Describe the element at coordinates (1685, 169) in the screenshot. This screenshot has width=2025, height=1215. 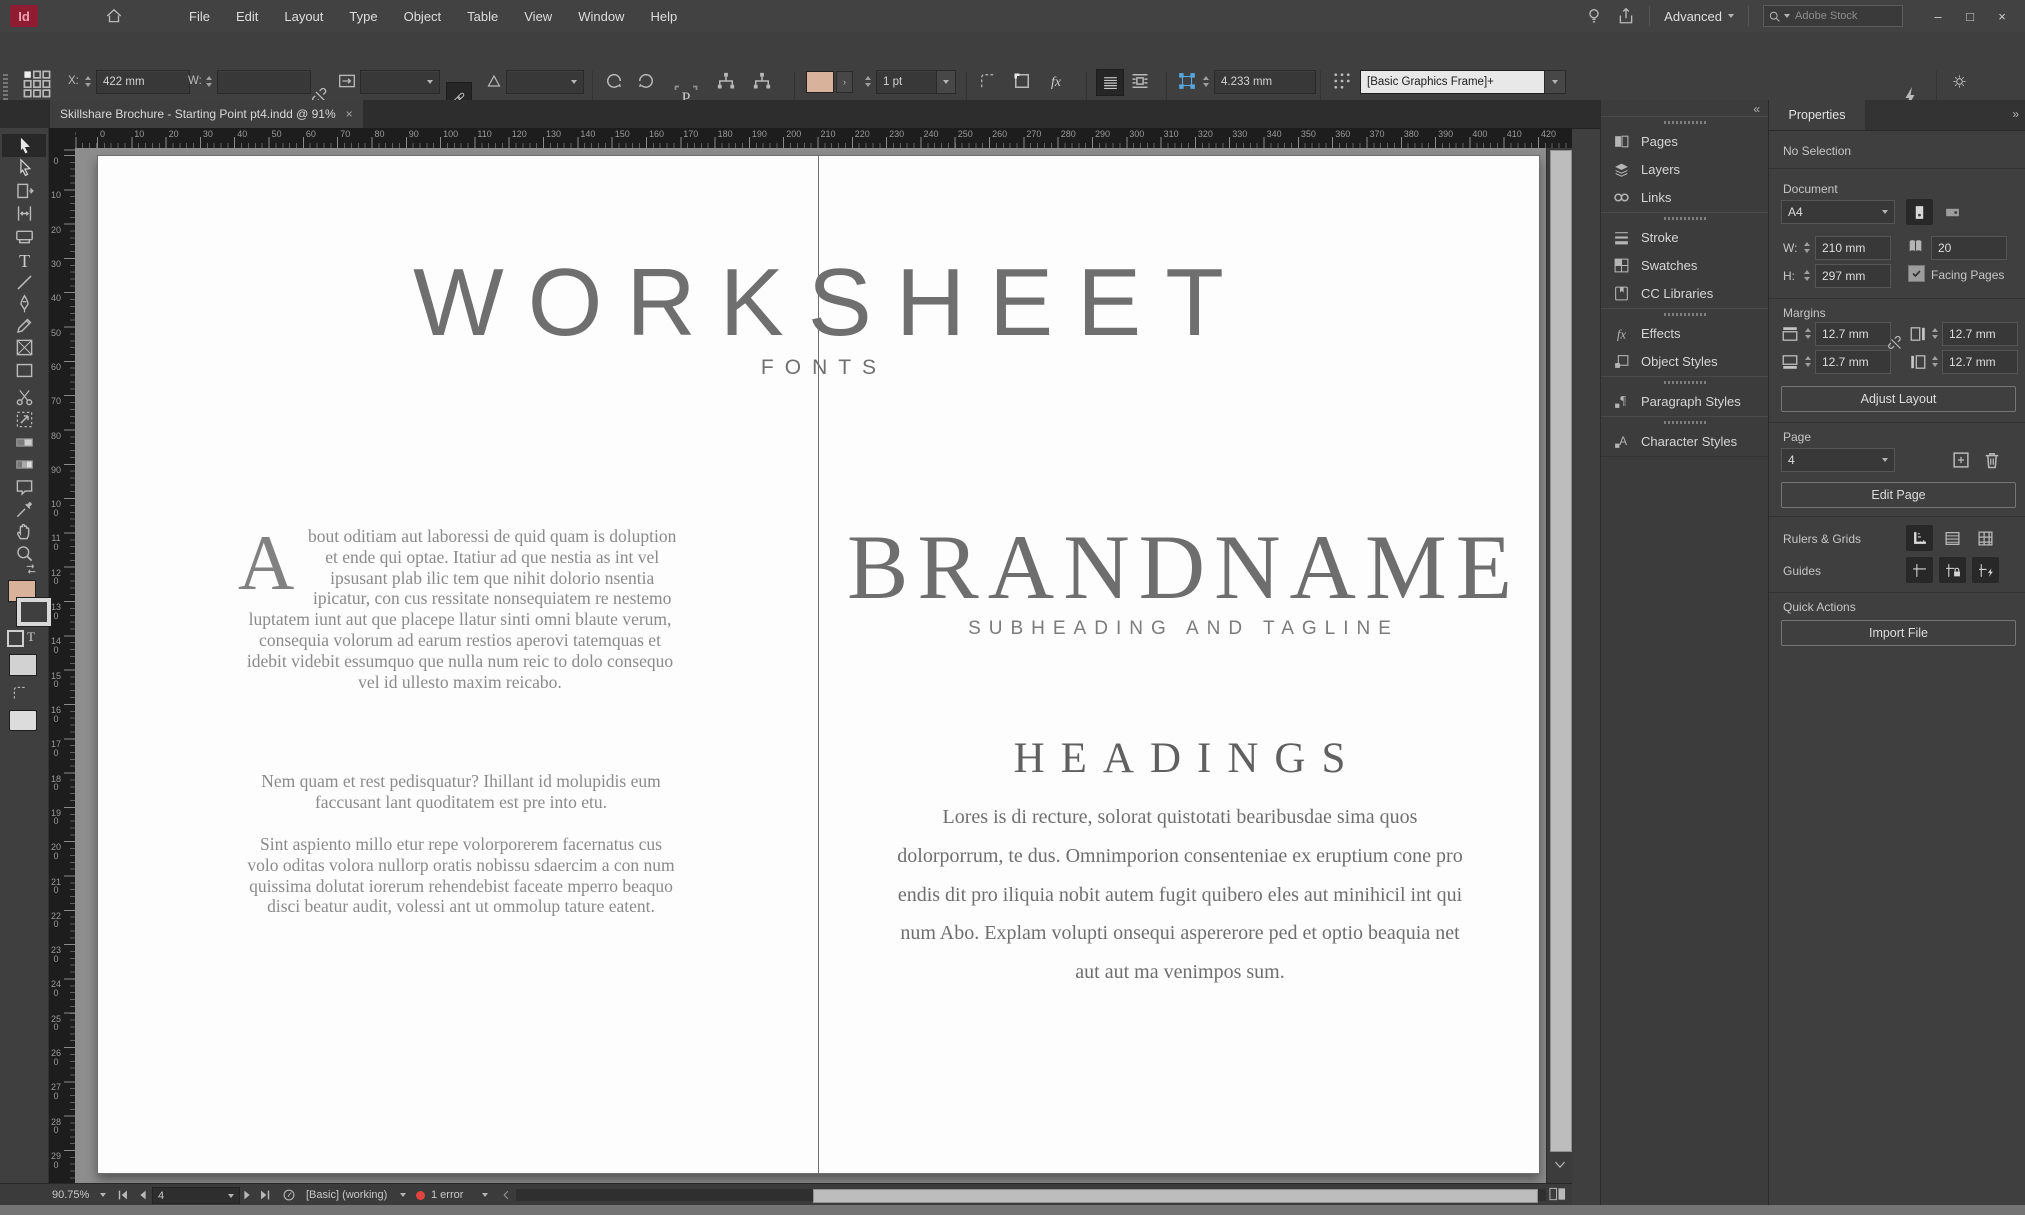
I see `dock-item-layers: Layers` at that location.